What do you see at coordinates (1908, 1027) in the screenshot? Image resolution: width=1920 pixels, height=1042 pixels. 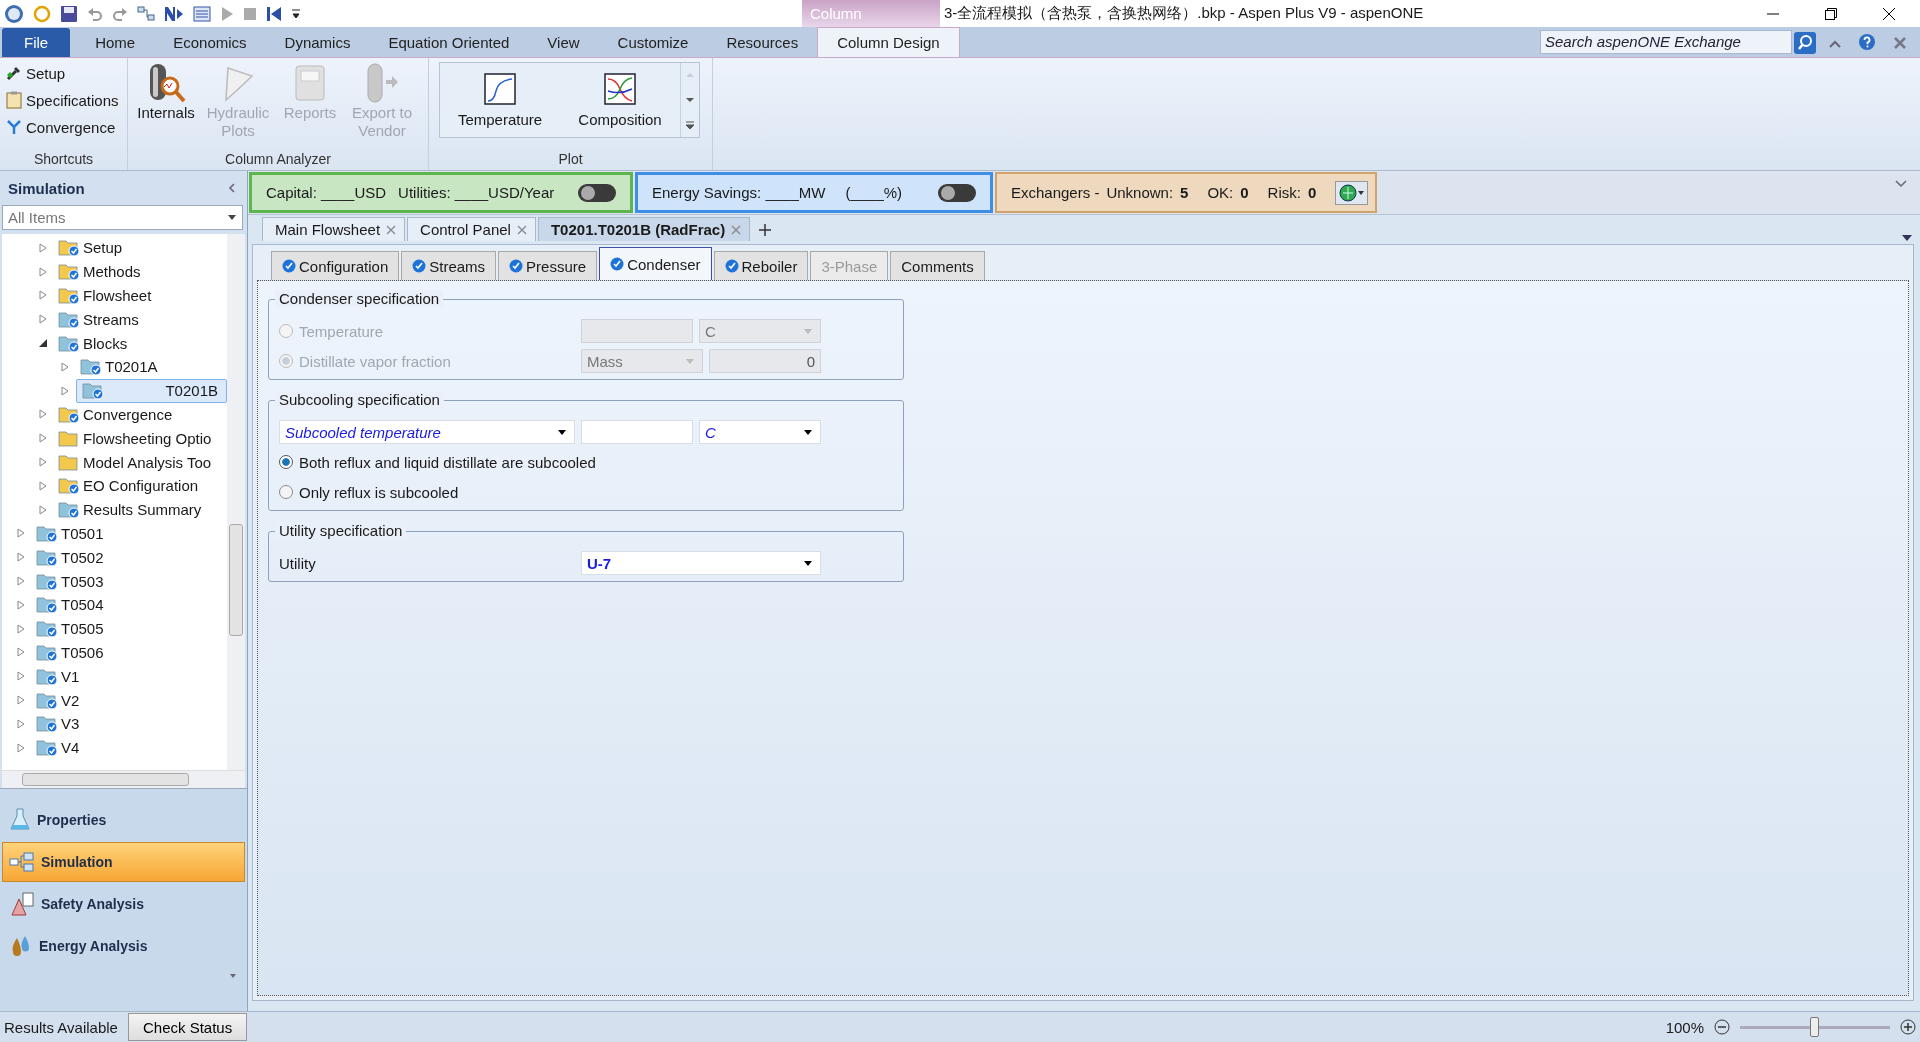 I see `zoom-in-icon` at bounding box center [1908, 1027].